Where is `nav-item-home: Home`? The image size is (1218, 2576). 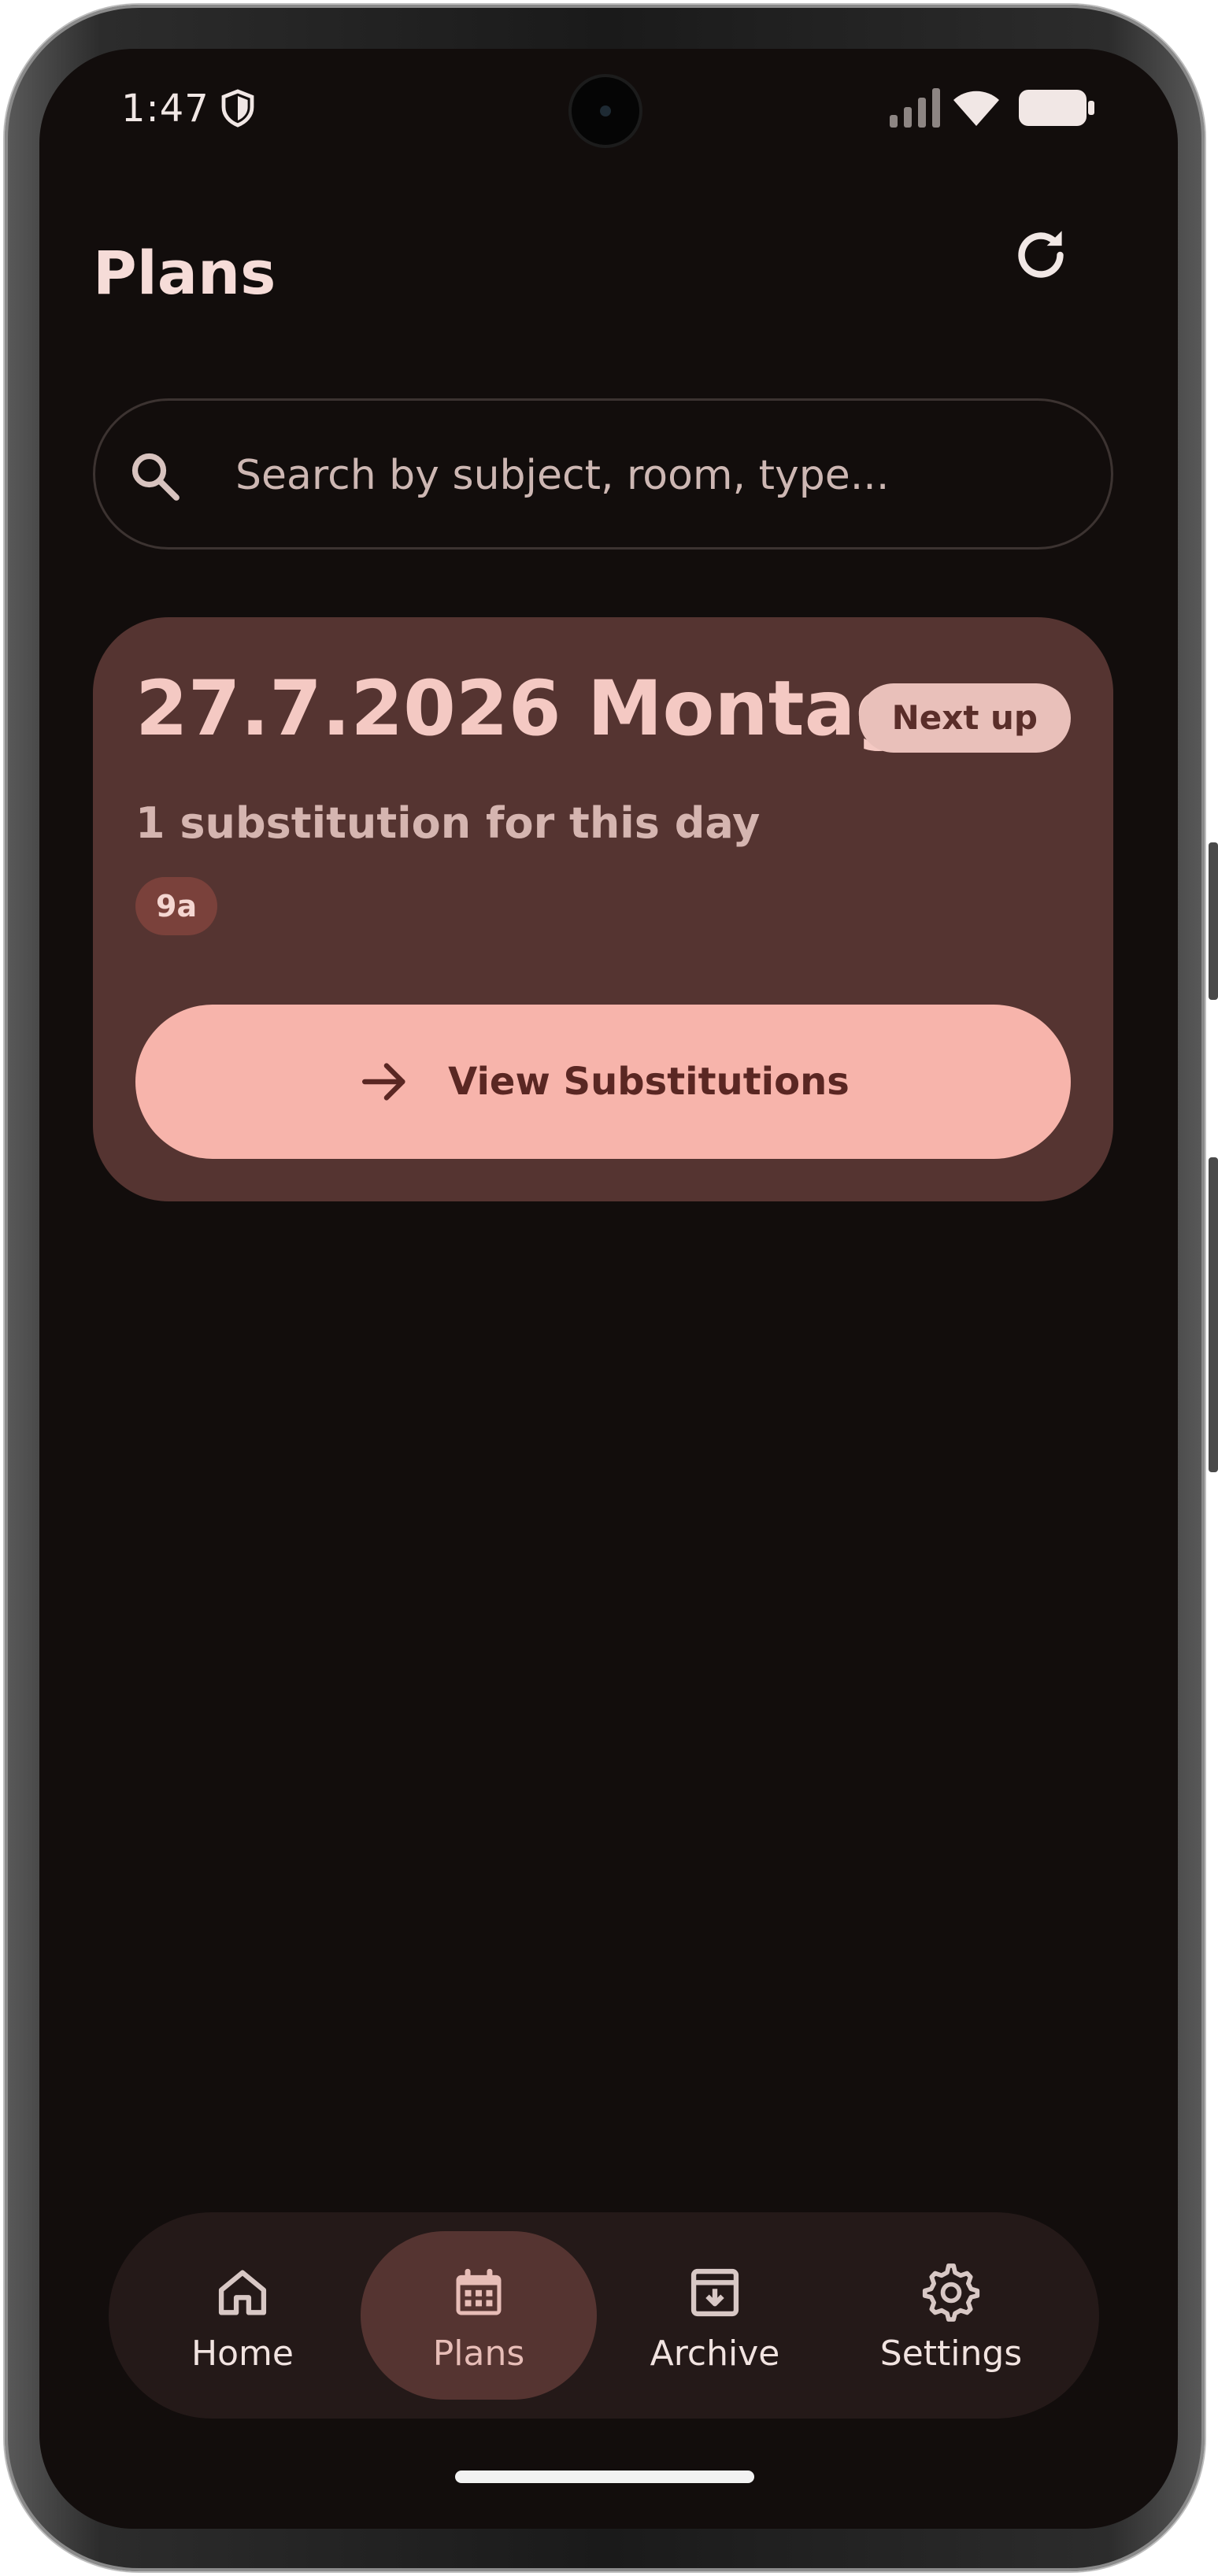
nav-item-home: Home is located at coordinates (243, 2315).